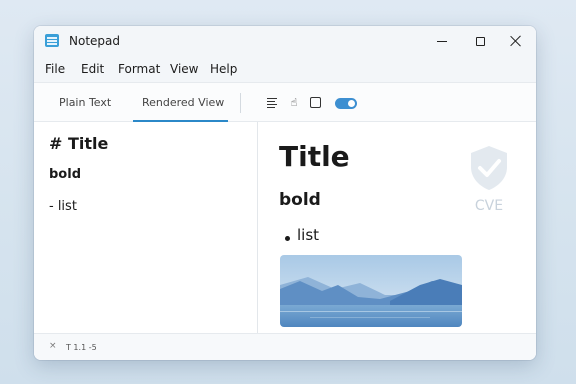  Describe the element at coordinates (294, 103) in the screenshot. I see `hand-pointer-icon: ☝` at that location.